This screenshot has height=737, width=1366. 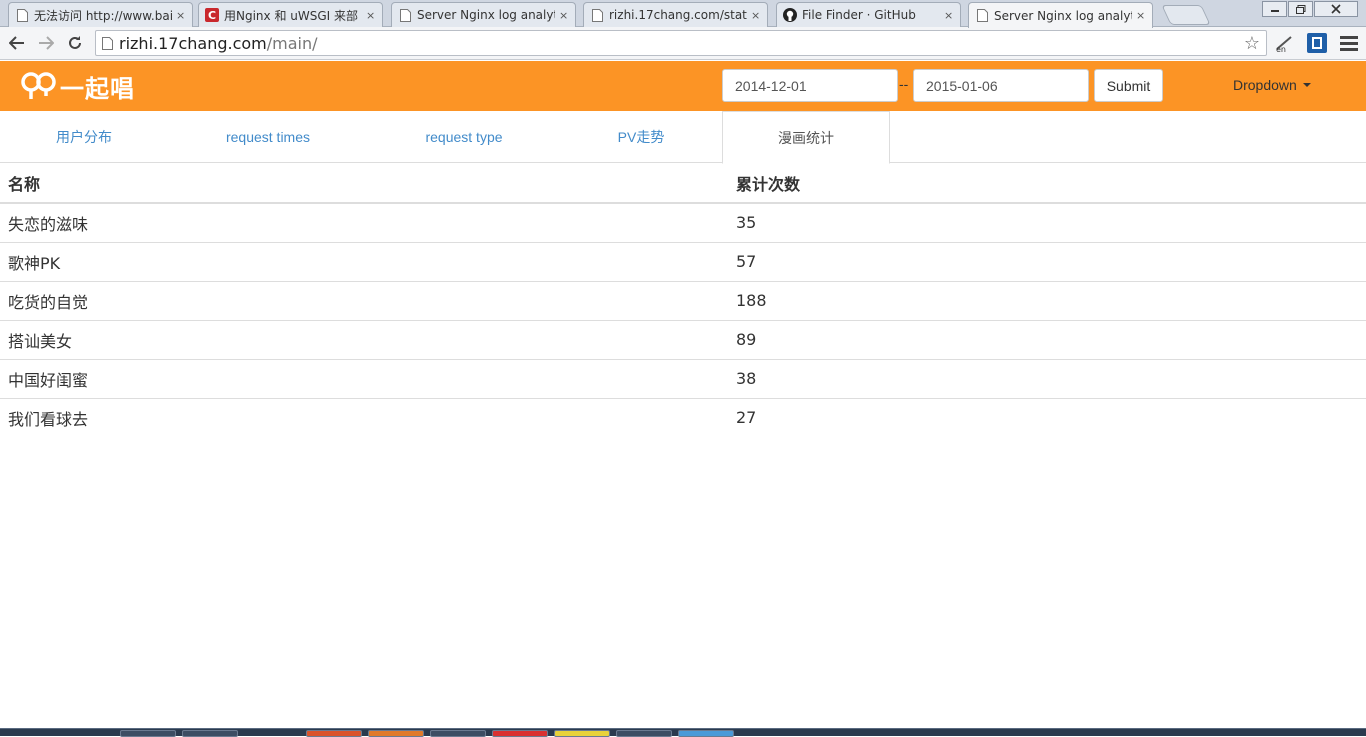 I want to click on url-path: /main/, so click(x=292, y=43).